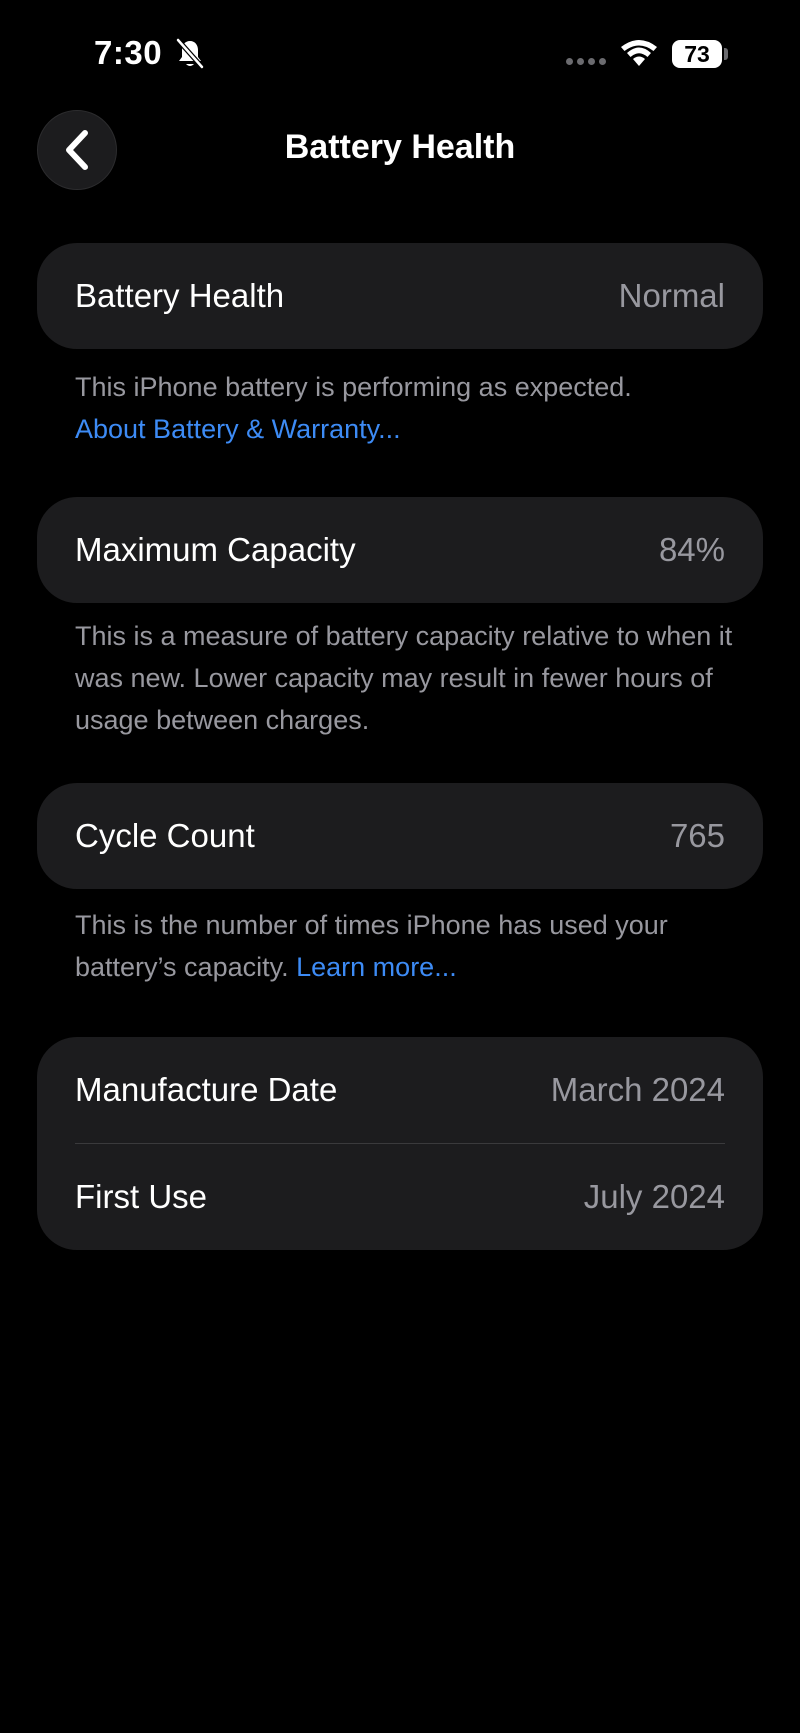  Describe the element at coordinates (180, 295) in the screenshot. I see `battery-health-label: Battery Health` at that location.